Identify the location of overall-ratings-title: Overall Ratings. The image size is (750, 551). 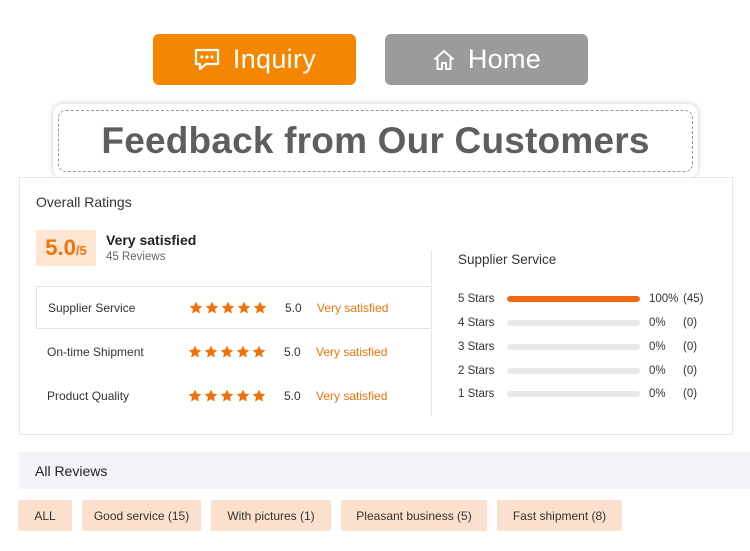
(84, 202).